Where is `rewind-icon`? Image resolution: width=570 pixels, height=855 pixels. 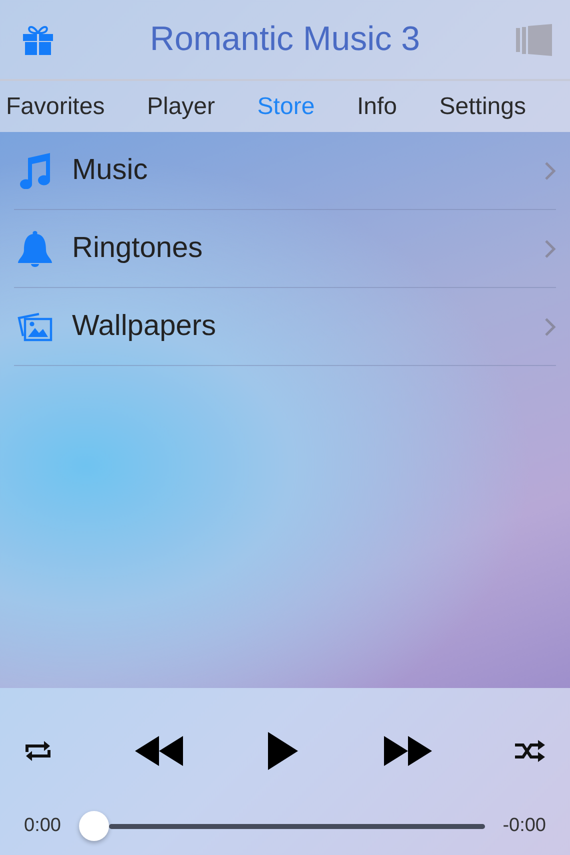
rewind-icon is located at coordinates (159, 751).